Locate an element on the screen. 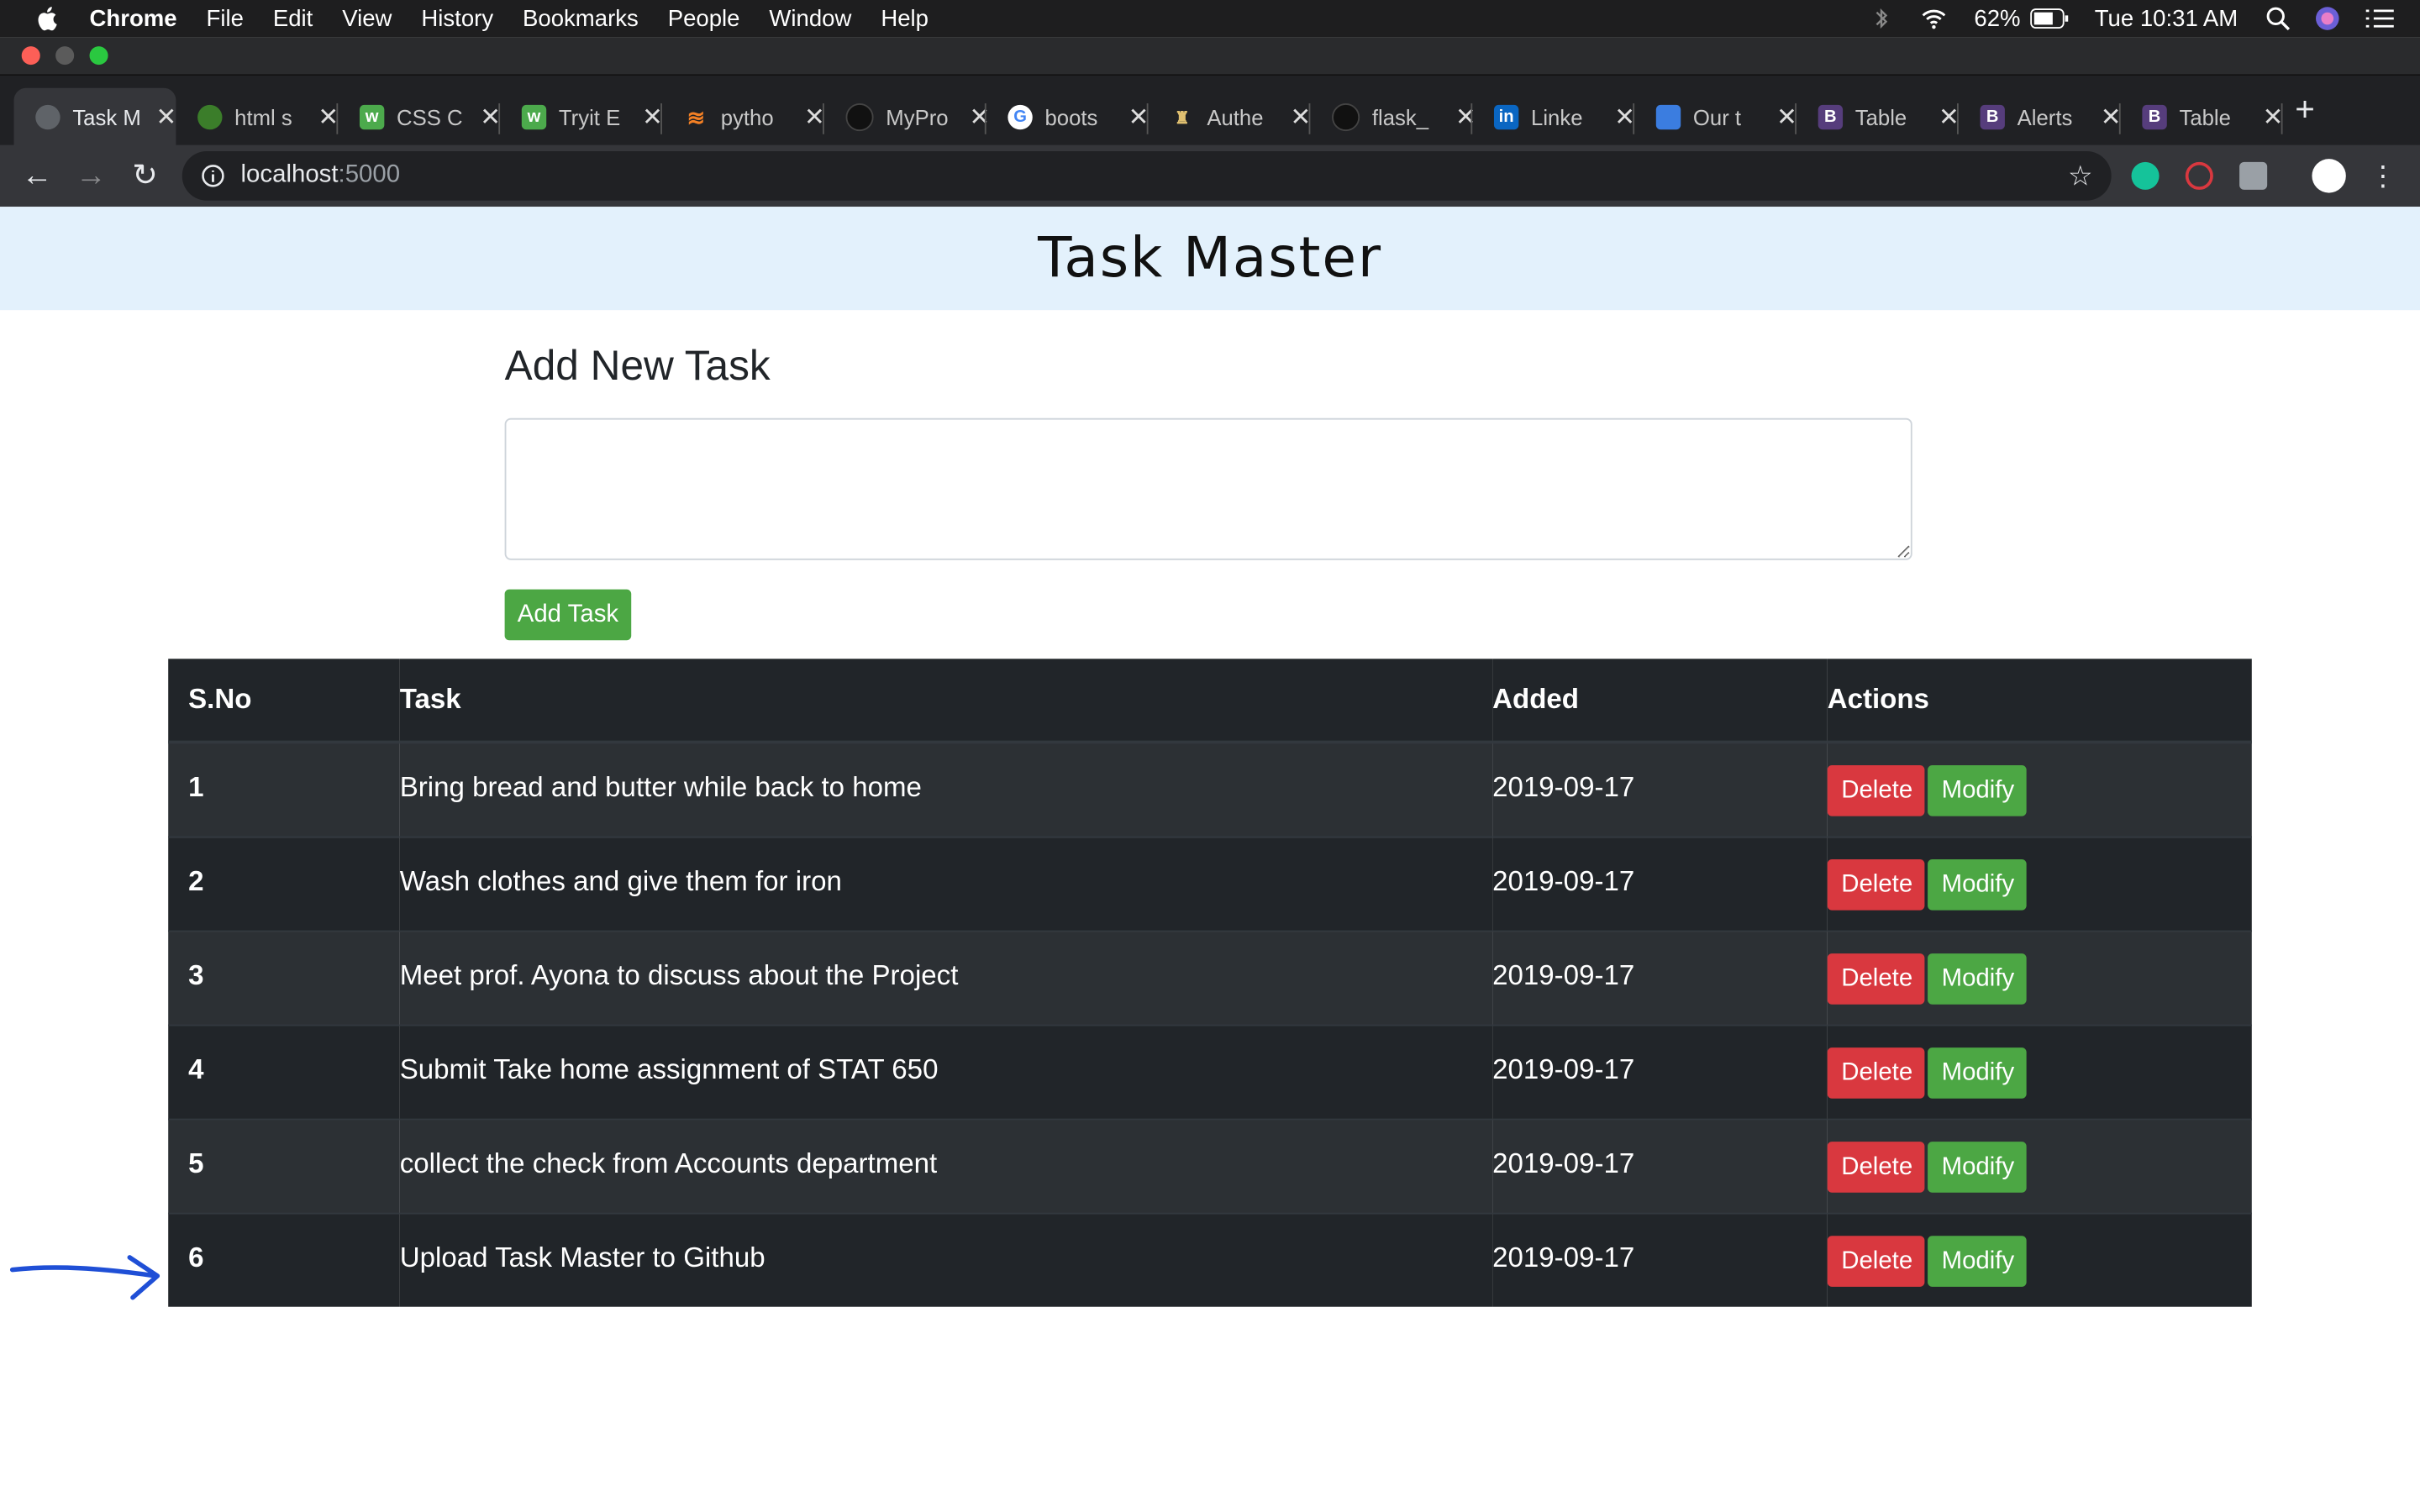 The height and width of the screenshot is (1512, 2420). tab-bootstrap-tables-2: B Table ✕ is located at coordinates (2202, 117).